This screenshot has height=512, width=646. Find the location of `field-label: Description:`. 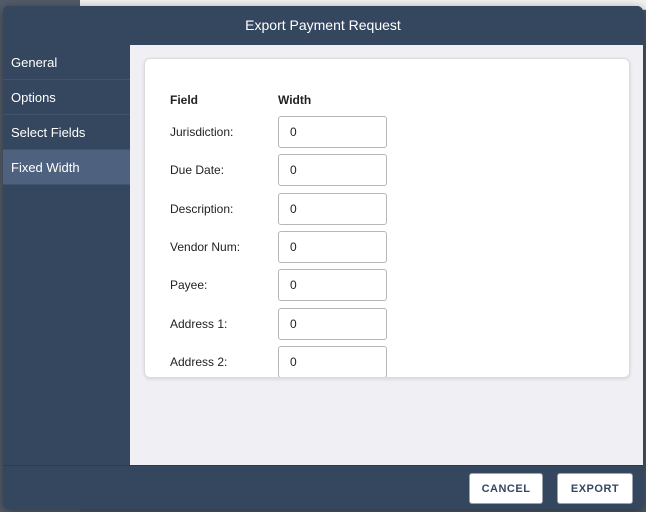

field-label: Description: is located at coordinates (202, 209).